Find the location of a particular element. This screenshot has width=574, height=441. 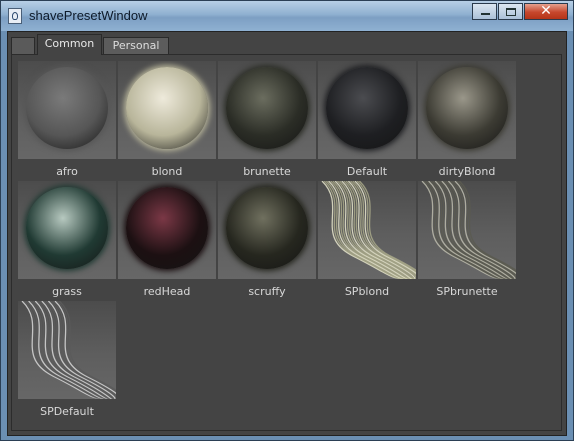

preset-item-spdefault: SPDefault is located at coordinates (67, 361).